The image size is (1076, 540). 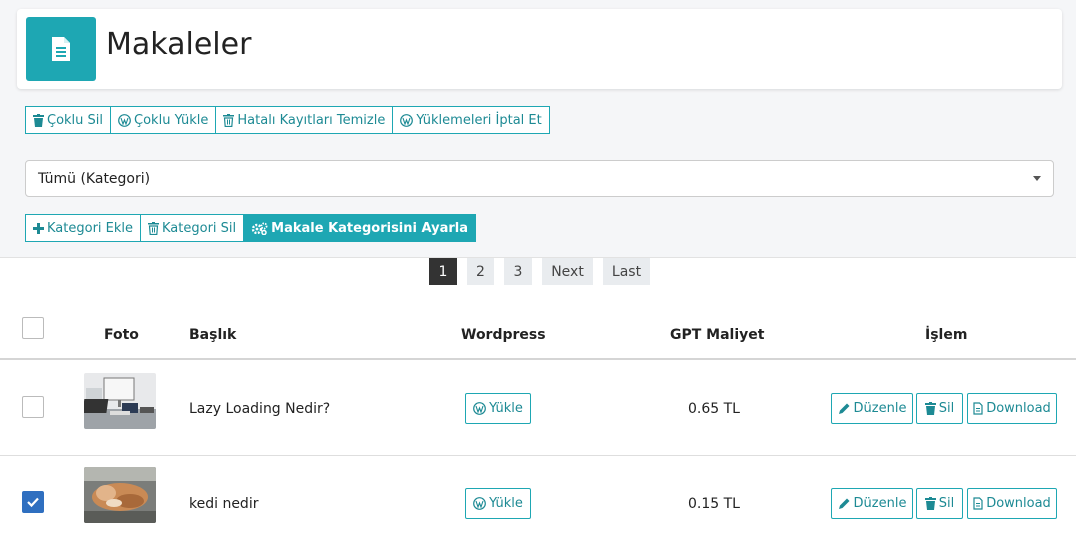 What do you see at coordinates (179, 44) in the screenshot?
I see `page-title: Makaleler` at bounding box center [179, 44].